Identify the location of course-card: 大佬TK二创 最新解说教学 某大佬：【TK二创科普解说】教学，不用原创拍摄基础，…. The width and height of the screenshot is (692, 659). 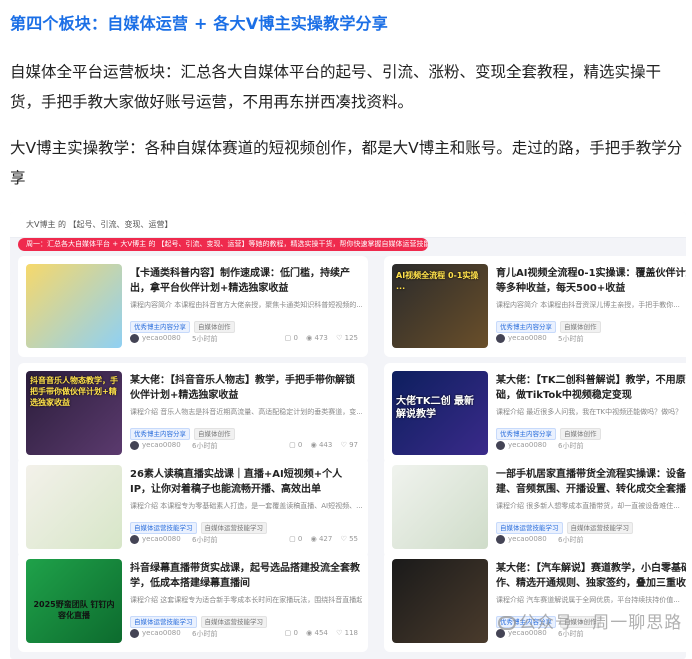
(535, 413).